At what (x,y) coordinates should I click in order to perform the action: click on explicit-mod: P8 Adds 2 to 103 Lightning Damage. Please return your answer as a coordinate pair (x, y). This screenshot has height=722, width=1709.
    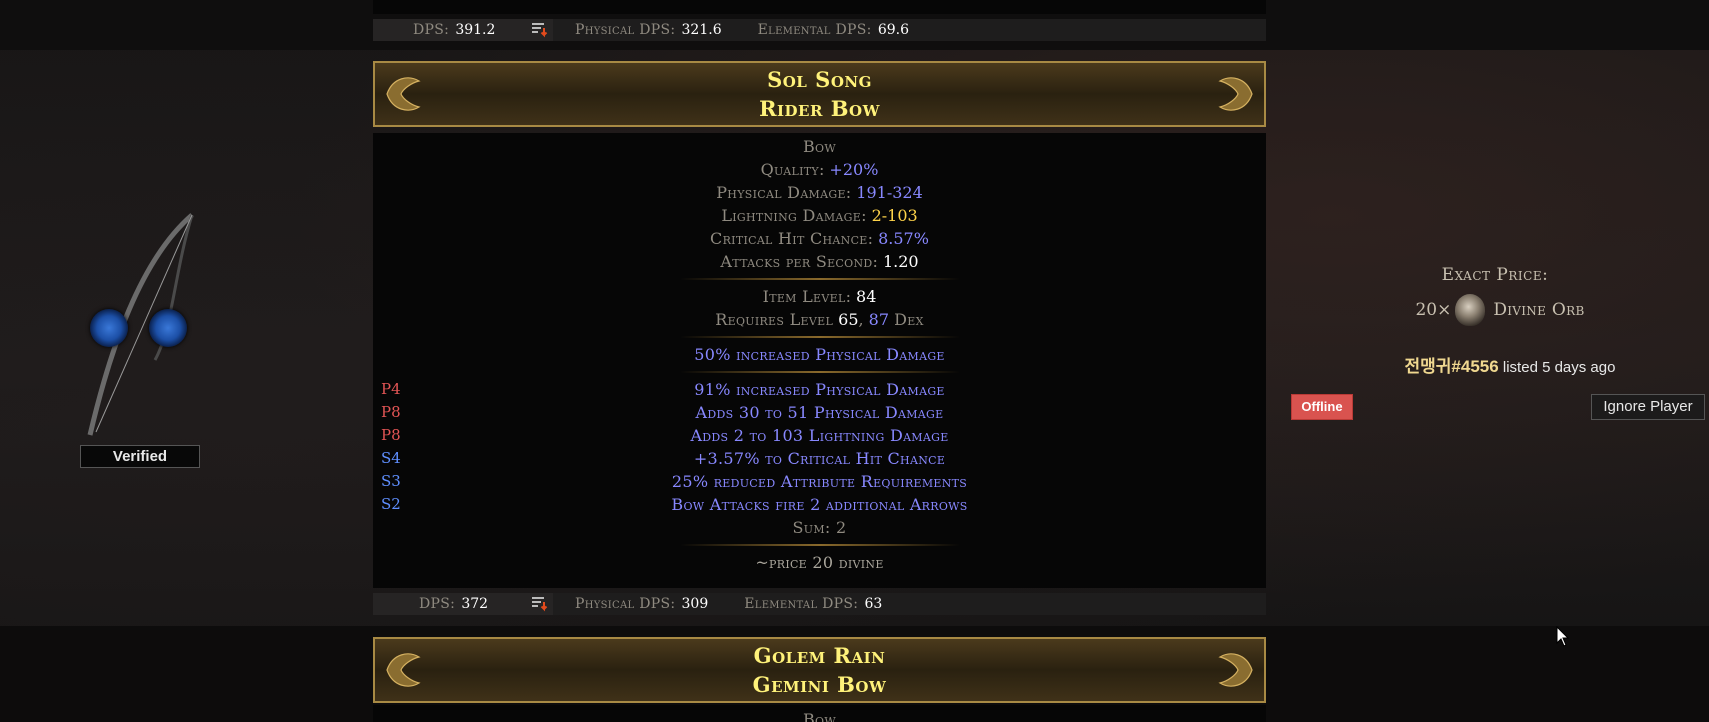
    Looking at the image, I should click on (819, 435).